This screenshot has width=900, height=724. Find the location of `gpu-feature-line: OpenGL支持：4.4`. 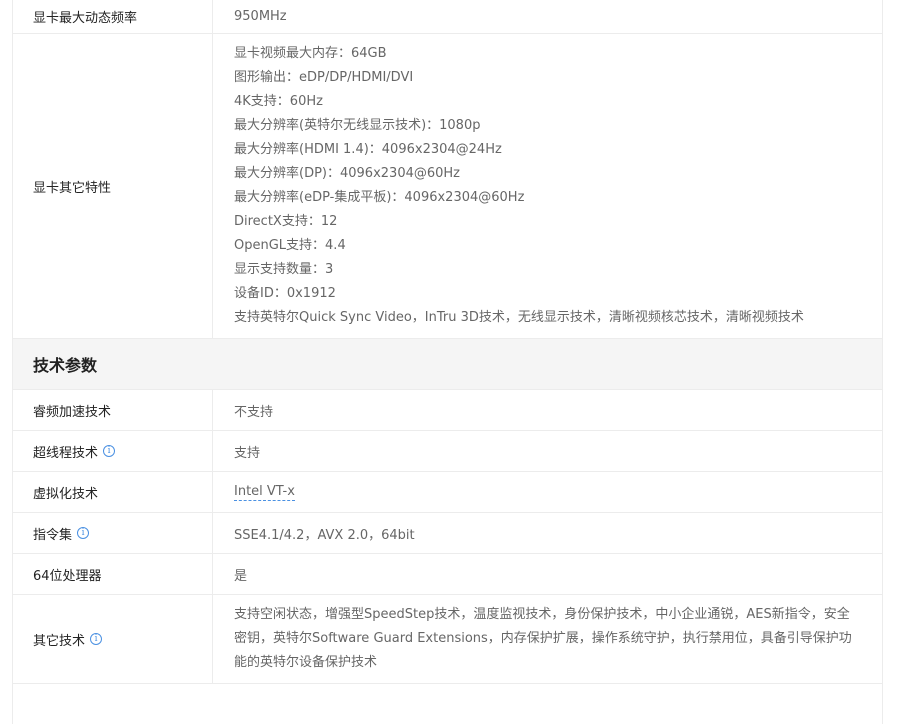

gpu-feature-line: OpenGL支持：4.4 is located at coordinates (290, 245).